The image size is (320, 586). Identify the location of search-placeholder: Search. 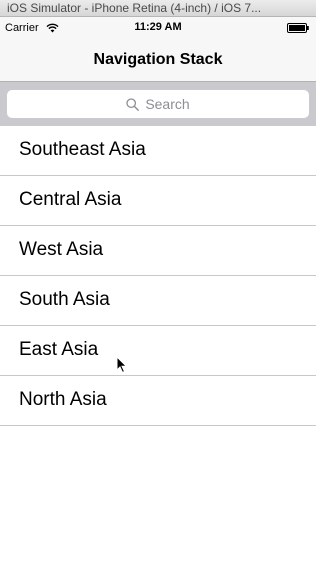
(167, 104).